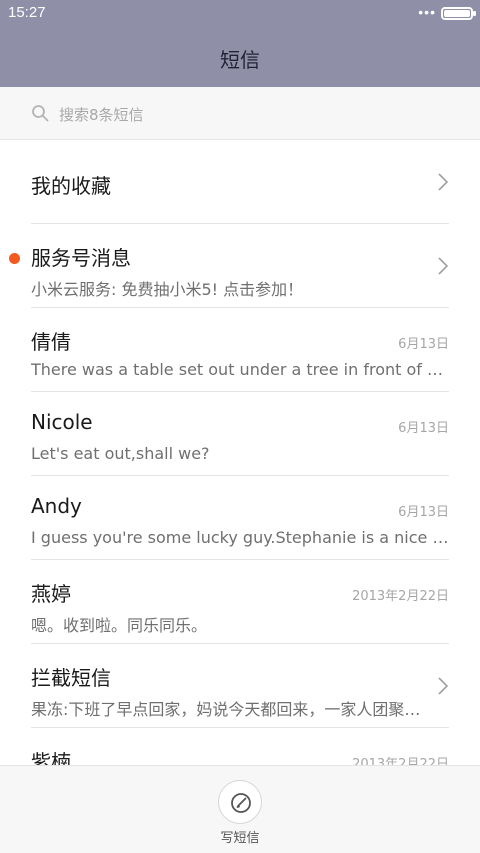 This screenshot has width=480, height=853. Describe the element at coordinates (427, 12) in the screenshot. I see `signal-icon: •••` at that location.